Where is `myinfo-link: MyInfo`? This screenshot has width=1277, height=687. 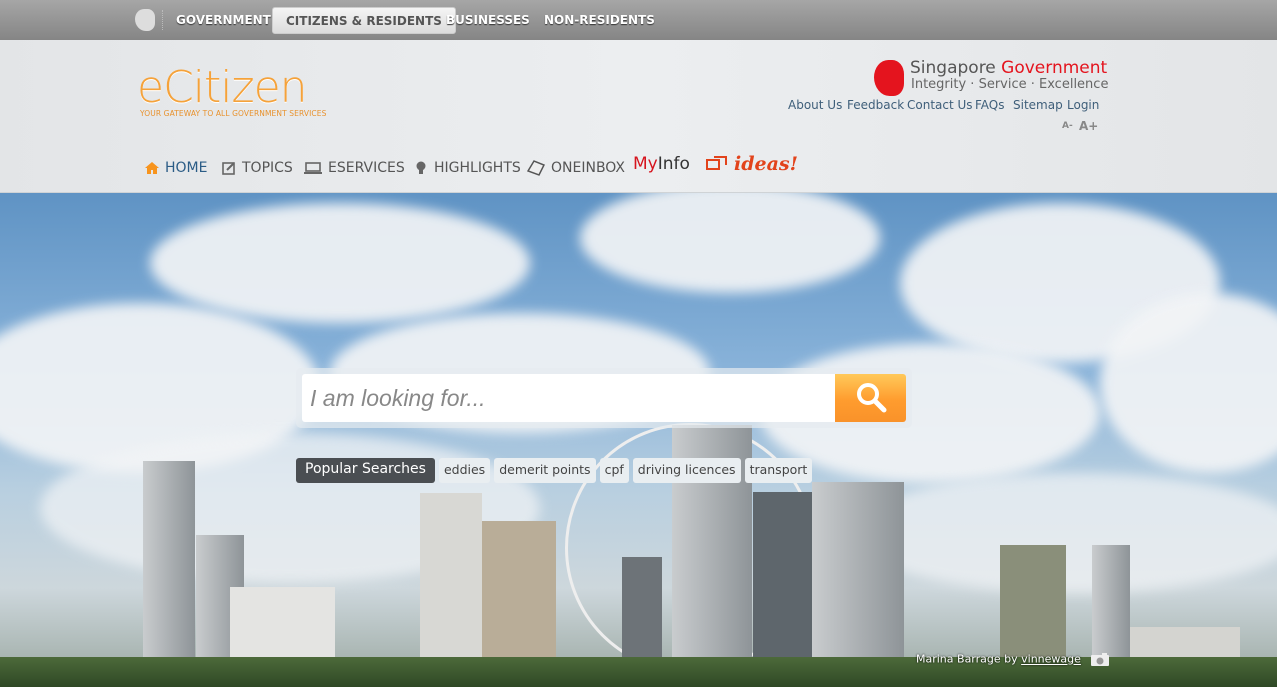 myinfo-link: MyInfo is located at coordinates (661, 164).